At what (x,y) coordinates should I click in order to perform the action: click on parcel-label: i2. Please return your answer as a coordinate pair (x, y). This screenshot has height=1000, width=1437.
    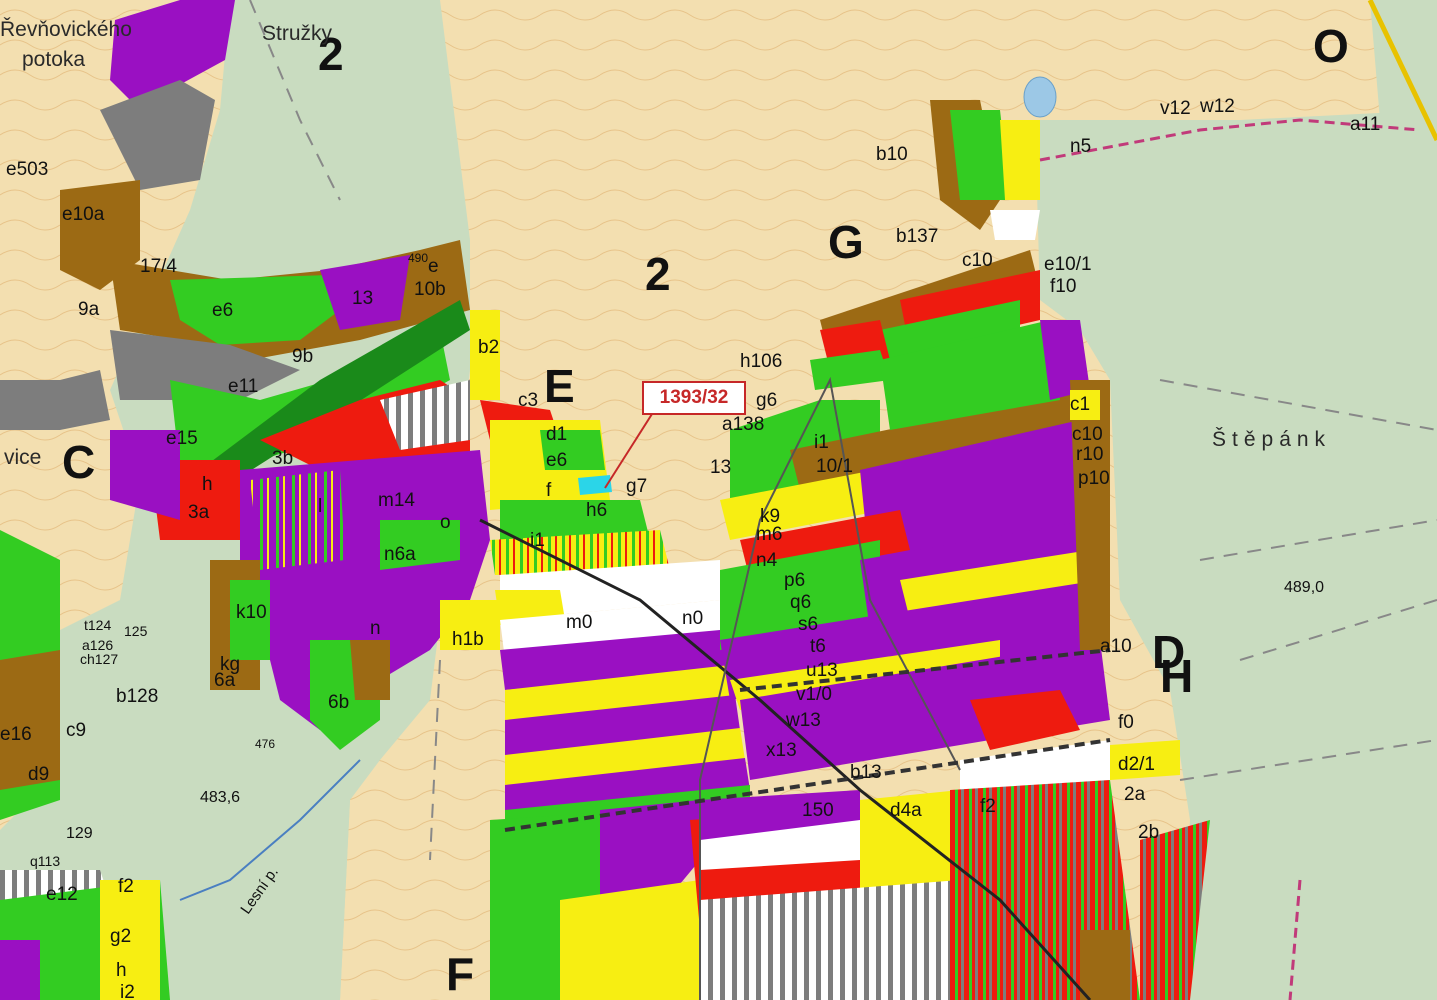
    Looking at the image, I should click on (127, 991).